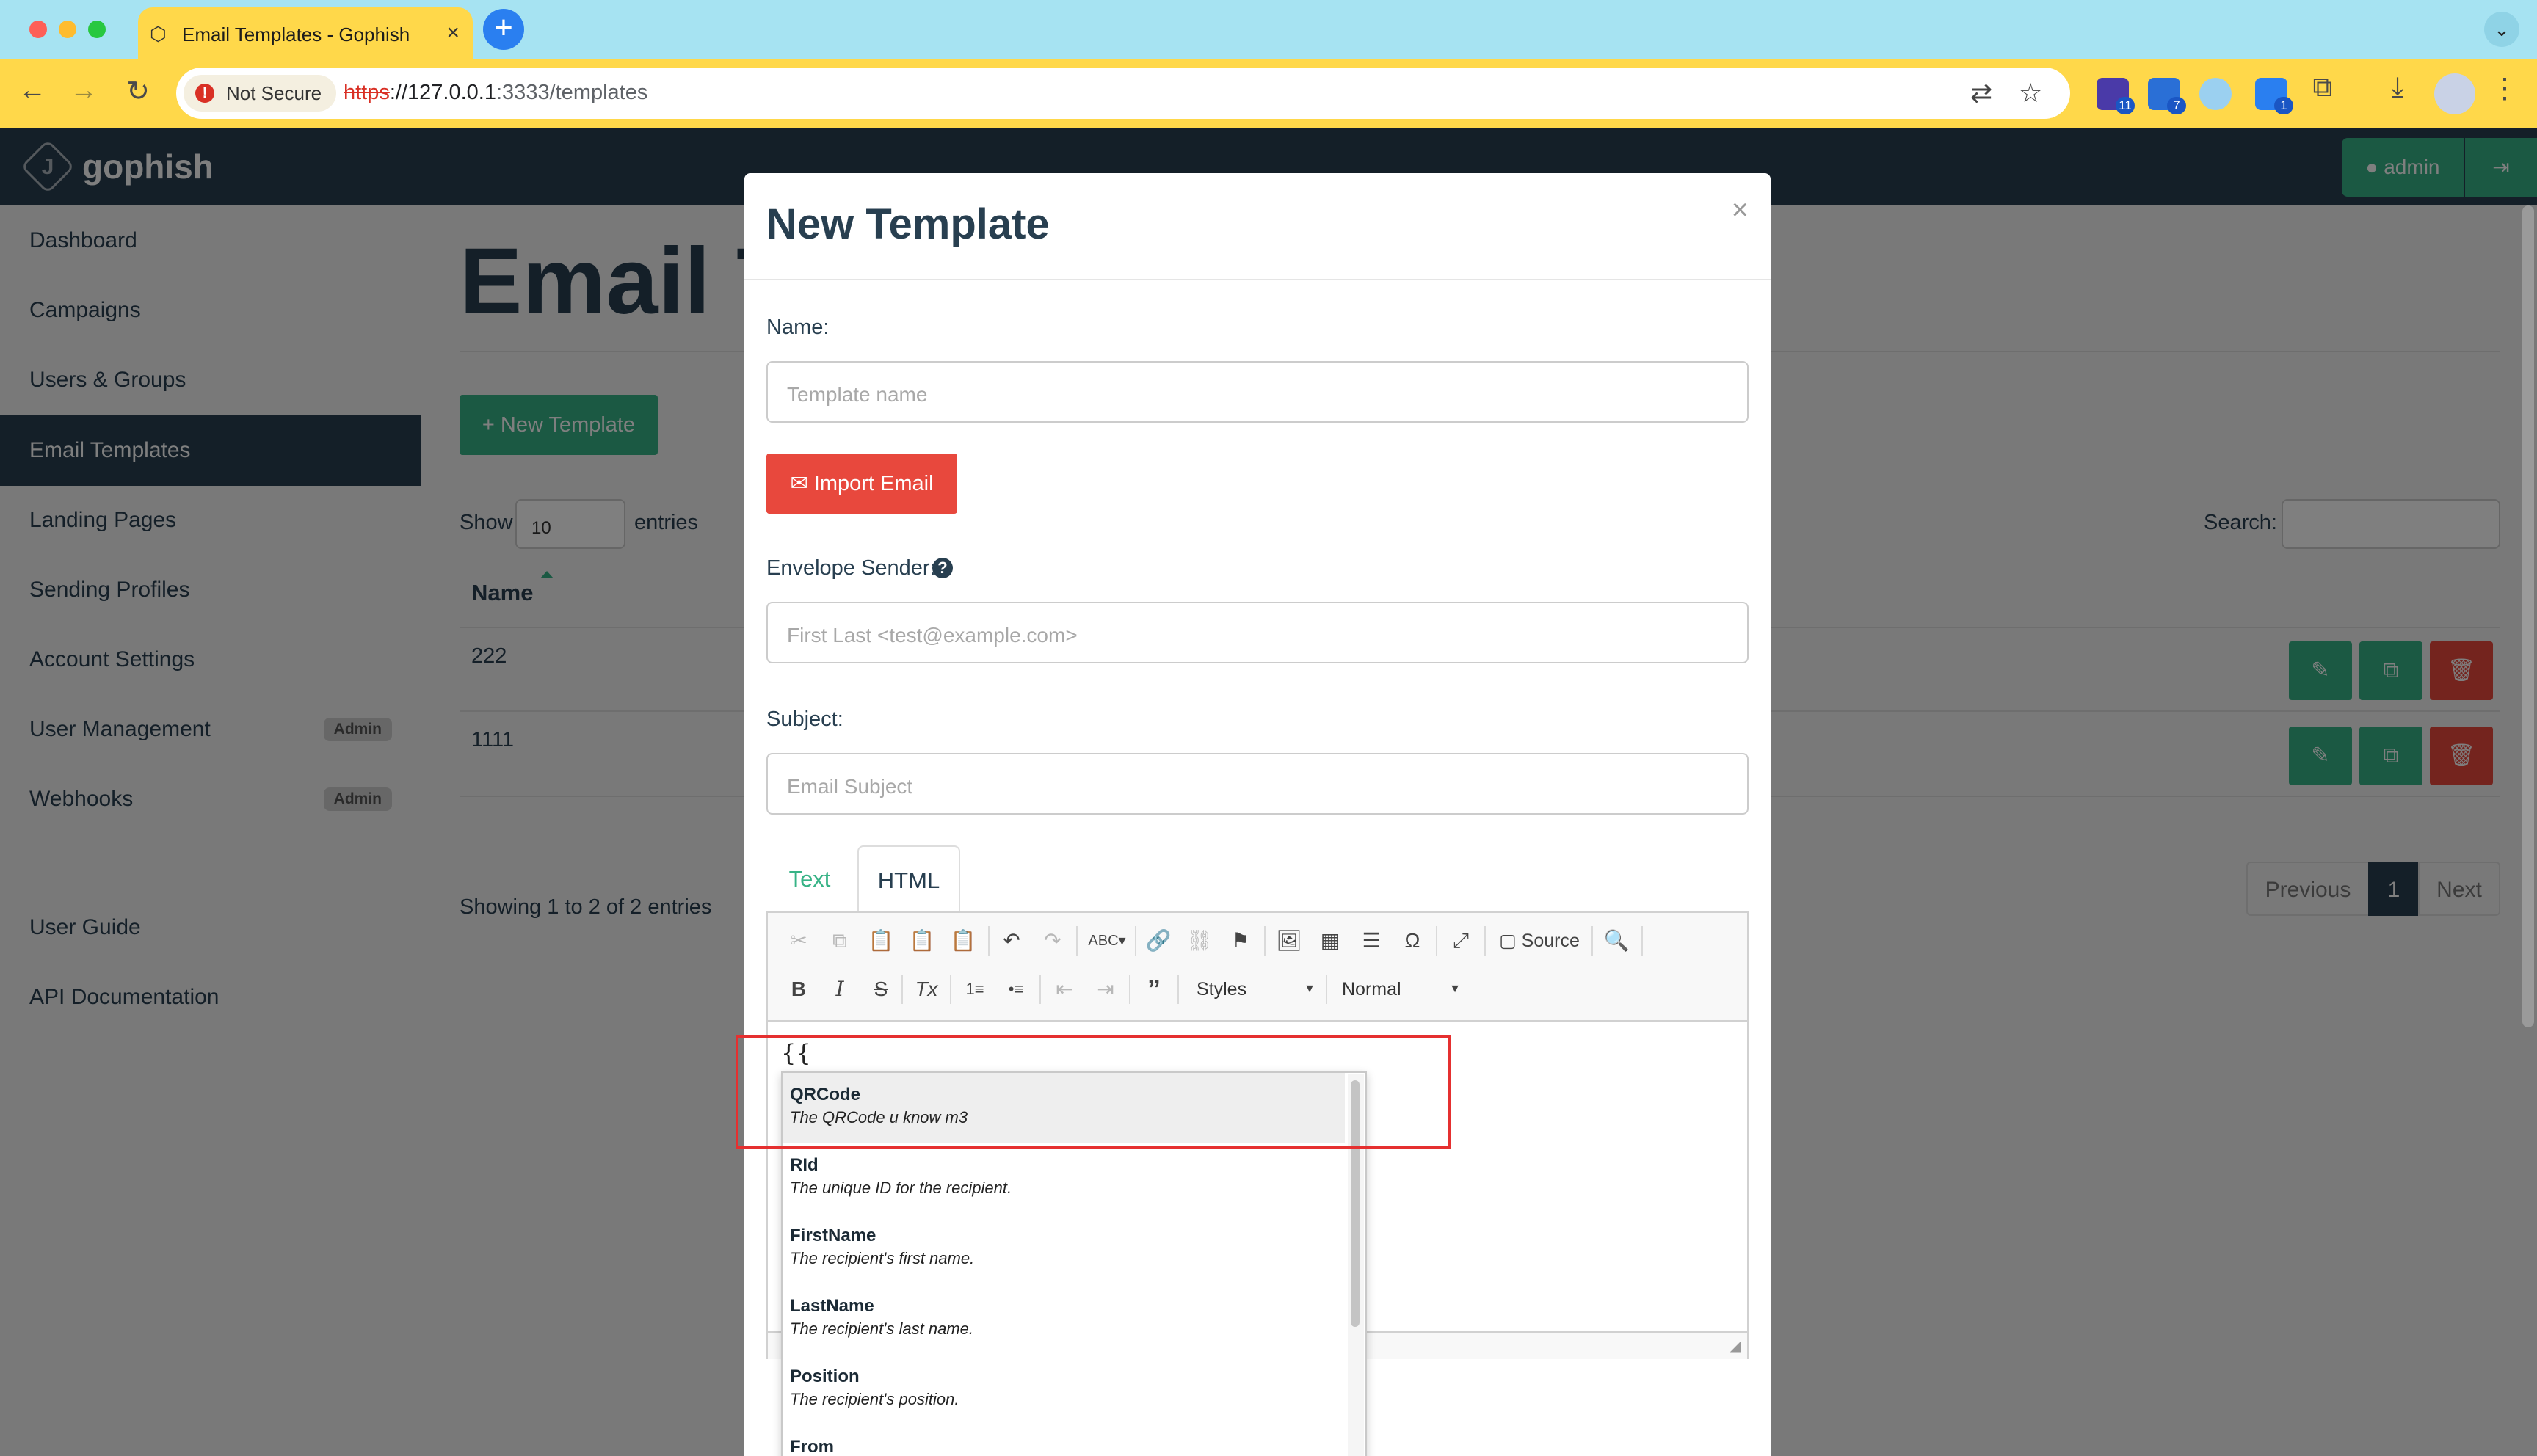 The image size is (2537, 1456). Describe the element at coordinates (503, 29) in the screenshot. I see `new-tab-button: +` at that location.